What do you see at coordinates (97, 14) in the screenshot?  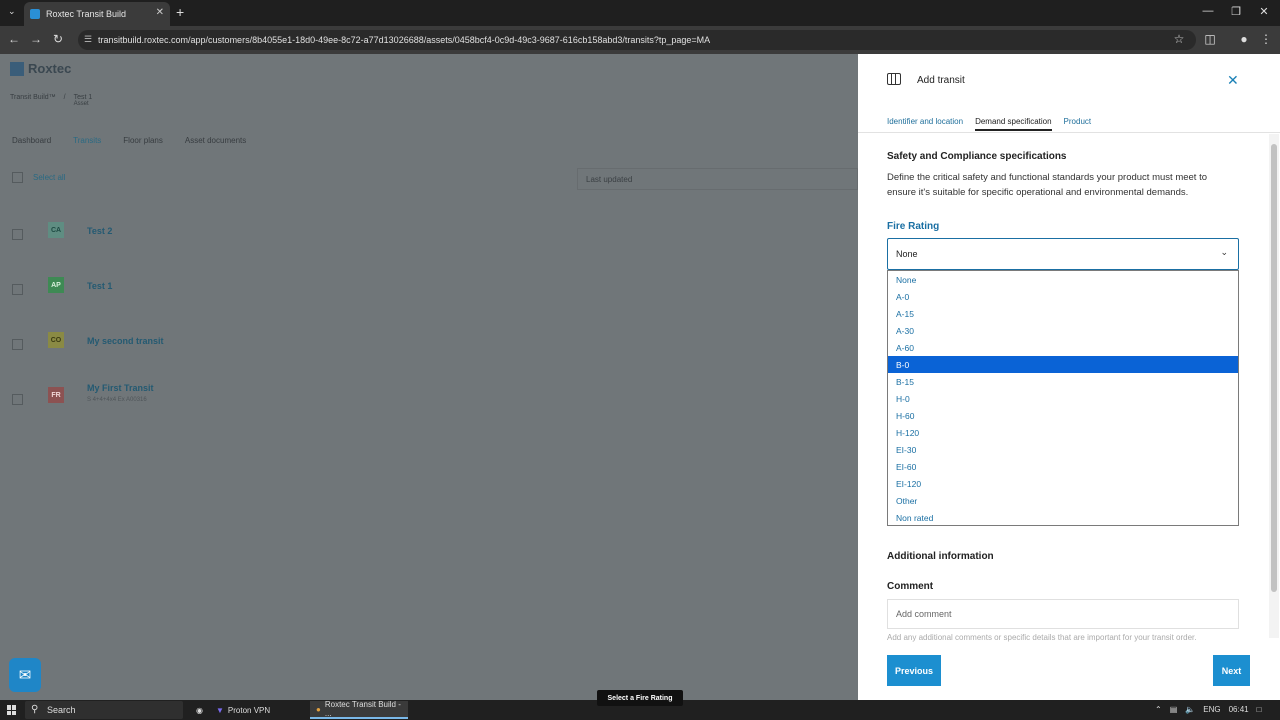 I see `browser-tab: Roxtec Transit Build ✕` at bounding box center [97, 14].